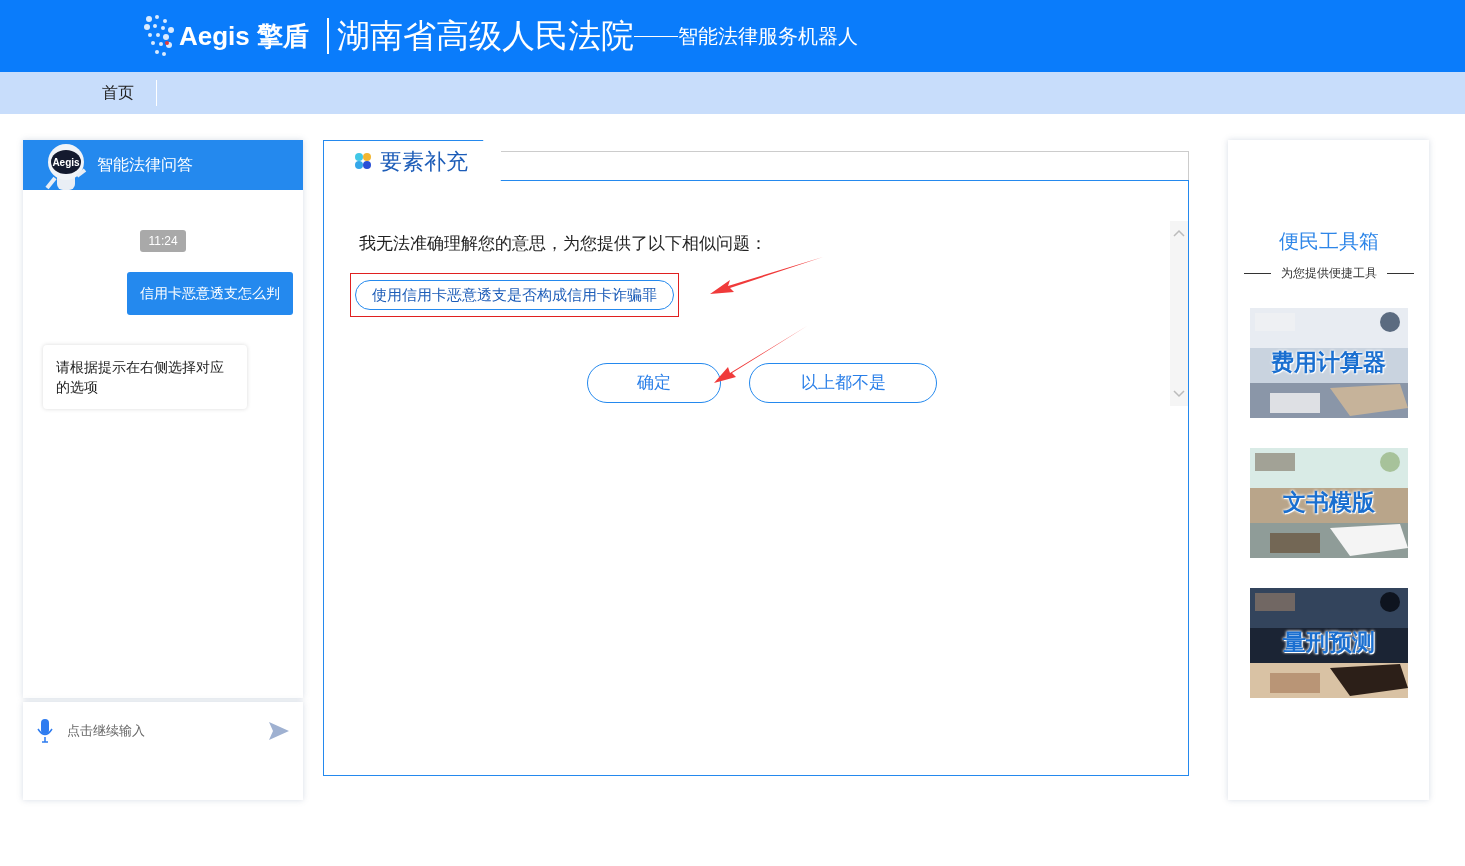 This screenshot has width=1465, height=866. What do you see at coordinates (244, 36) in the screenshot?
I see `logo-text: Aegis 擎盾` at bounding box center [244, 36].